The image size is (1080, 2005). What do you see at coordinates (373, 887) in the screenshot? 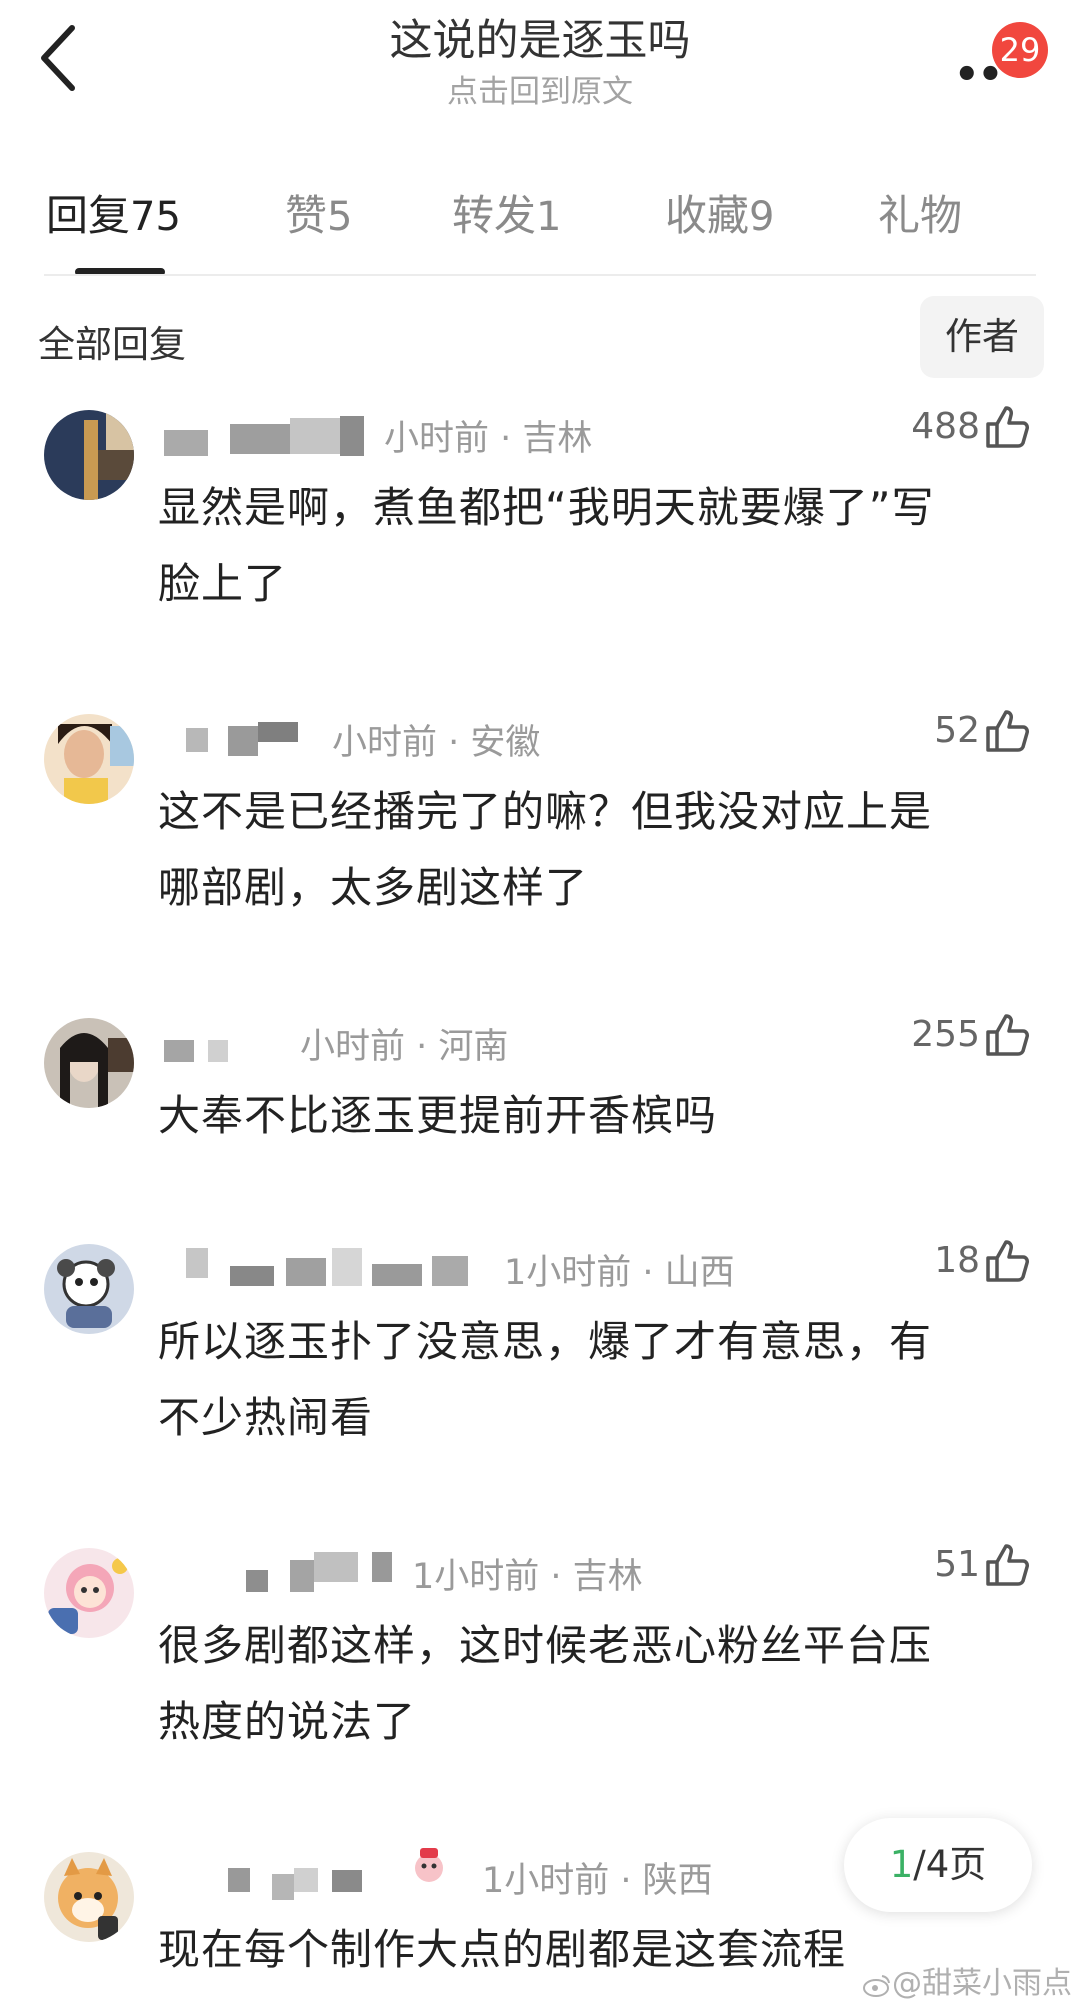
I see `comment-line: 哪部剧，太多剧这样了` at bounding box center [373, 887].